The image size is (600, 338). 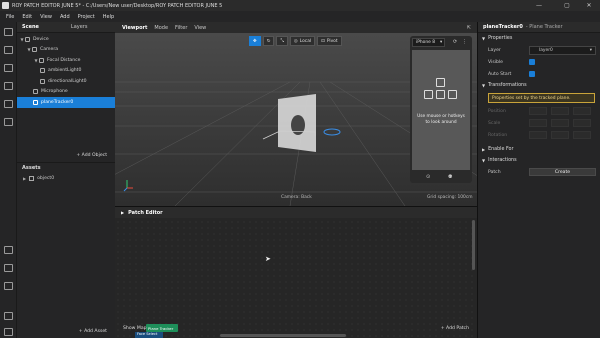 I want to click on menu-edit: Edit, so click(x=27, y=17).